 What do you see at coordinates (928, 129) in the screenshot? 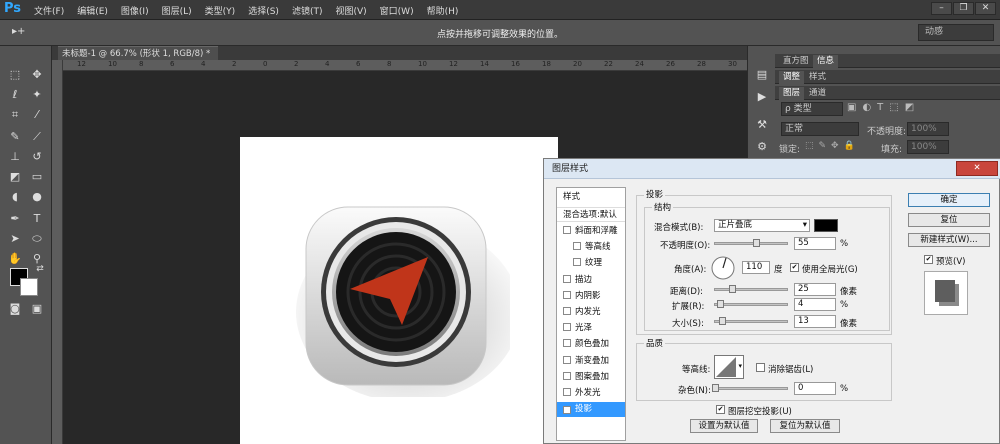
I see `layer-opacity-input: 100%` at bounding box center [928, 129].